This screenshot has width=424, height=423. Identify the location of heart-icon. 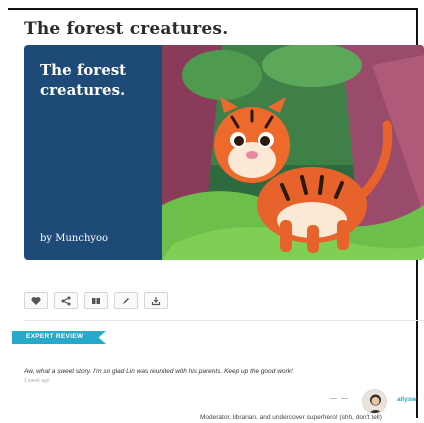
(36, 300).